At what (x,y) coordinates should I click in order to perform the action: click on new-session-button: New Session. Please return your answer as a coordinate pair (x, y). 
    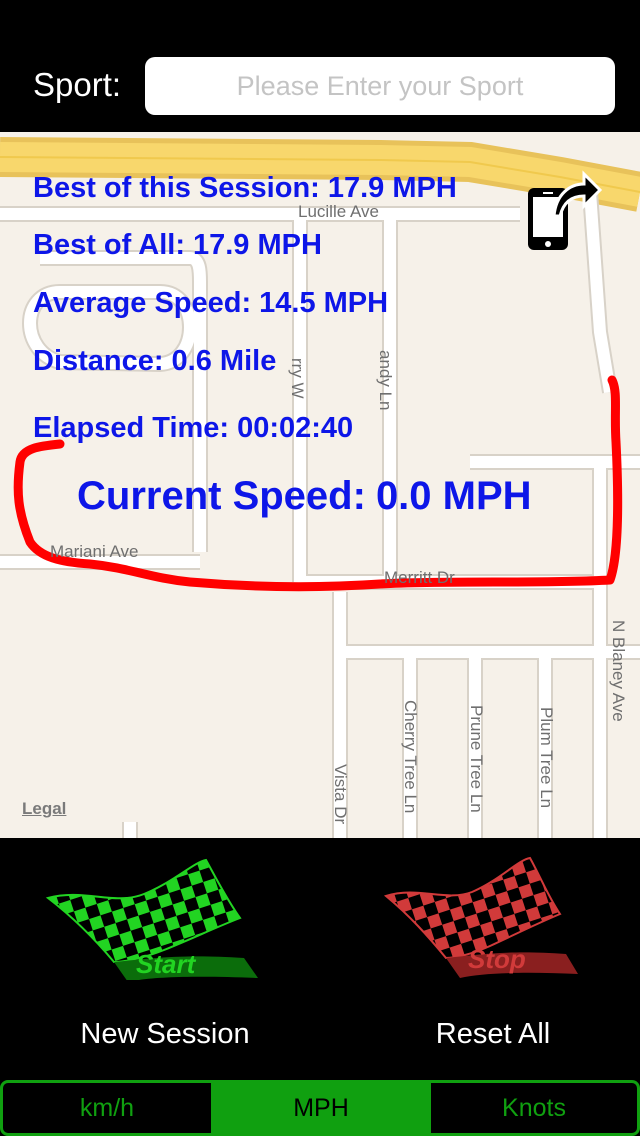
    Looking at the image, I should click on (165, 1034).